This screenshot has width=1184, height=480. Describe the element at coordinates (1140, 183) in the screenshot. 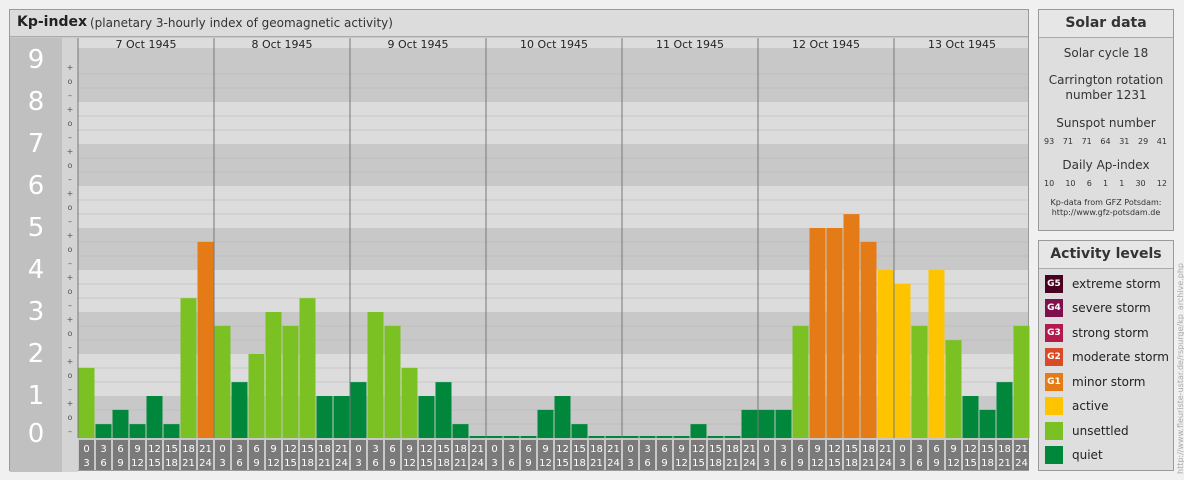

I see `ap-value: 30` at that location.